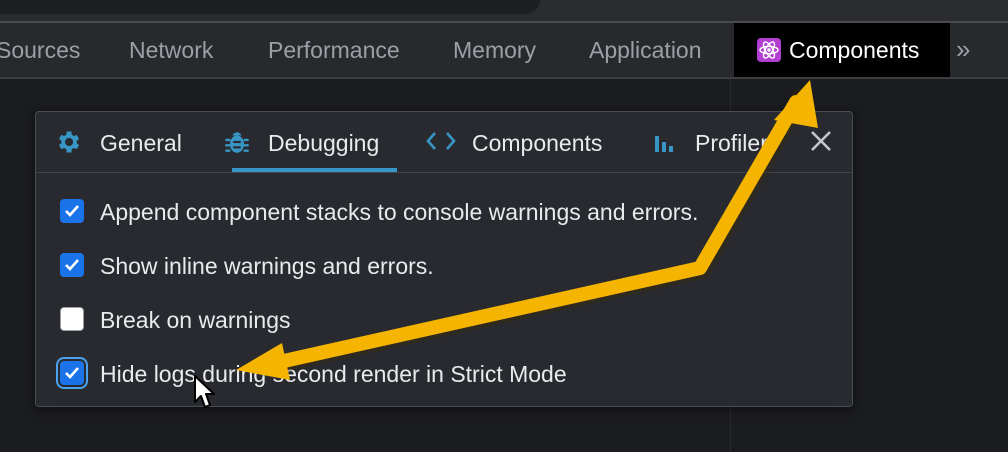 The width and height of the screenshot is (1008, 452). I want to click on arrow-head-components, so click(796, 104).